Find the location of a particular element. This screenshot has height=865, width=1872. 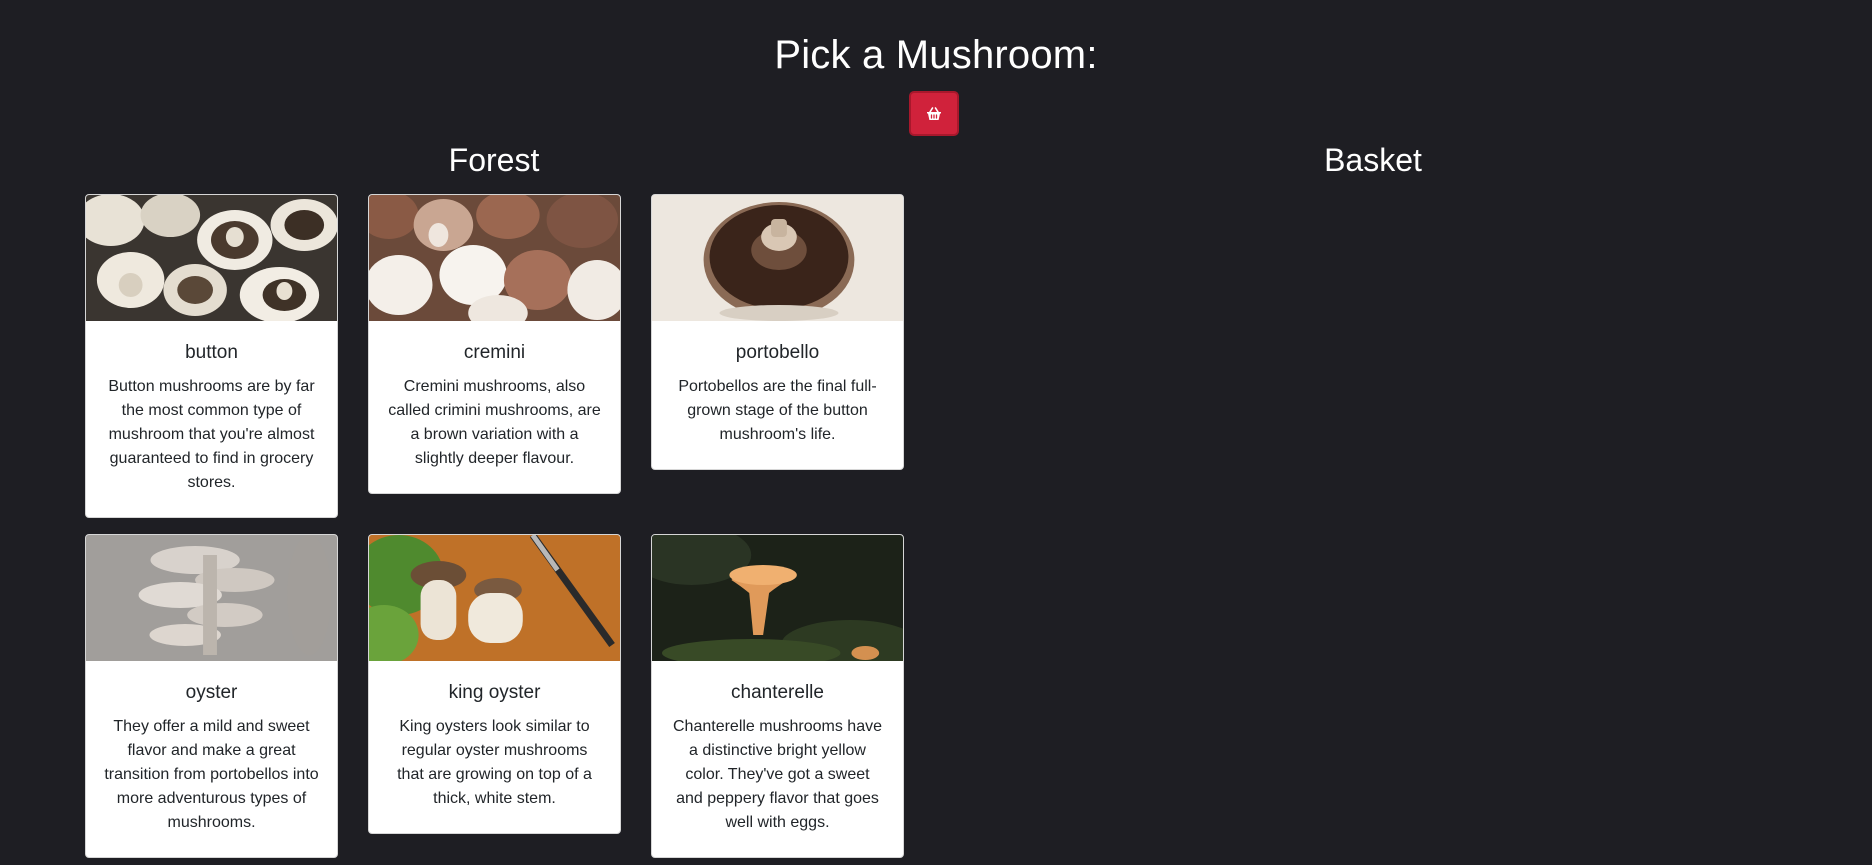

mushroom-name: cremini is located at coordinates (494, 352).